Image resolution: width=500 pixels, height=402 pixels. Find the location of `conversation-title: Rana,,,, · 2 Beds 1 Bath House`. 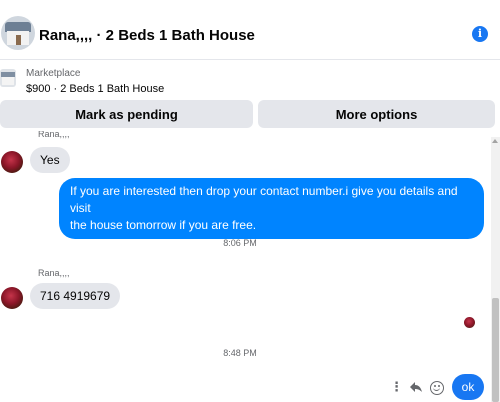

conversation-title: Rana,,,, · 2 Beds 1 Bath House is located at coordinates (147, 35).